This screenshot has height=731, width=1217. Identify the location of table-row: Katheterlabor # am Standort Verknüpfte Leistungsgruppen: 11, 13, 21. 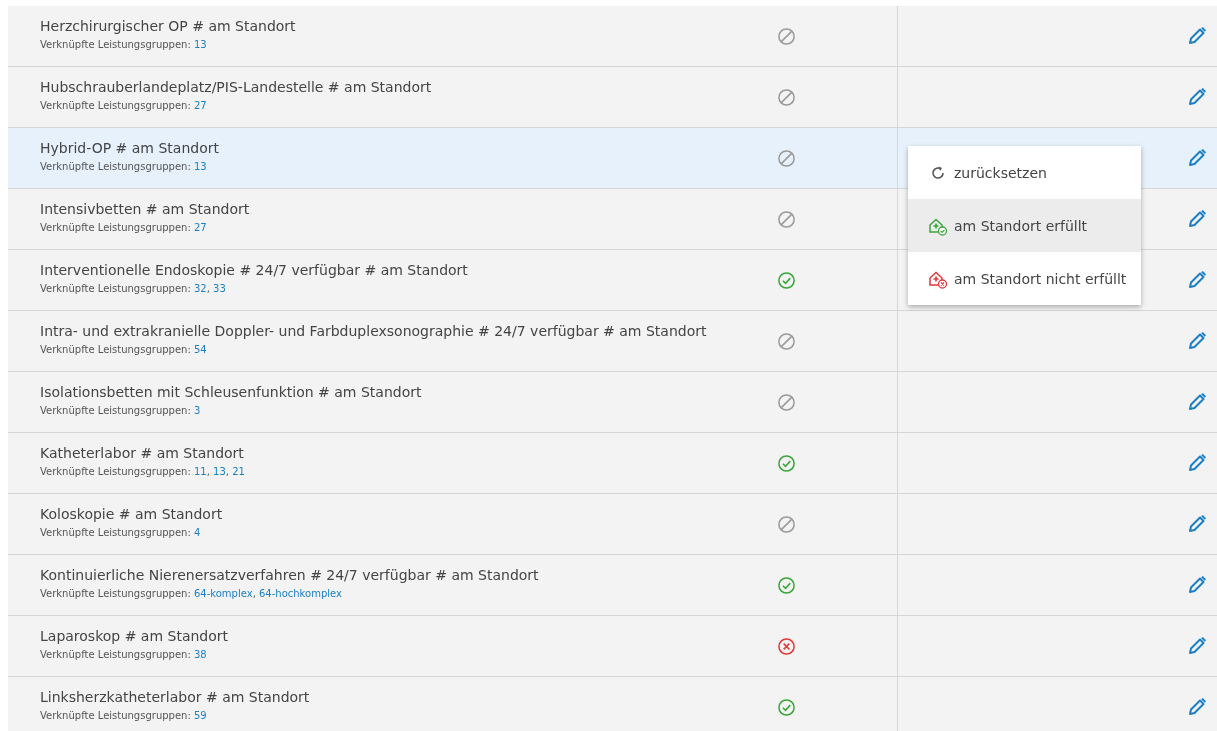
(612, 463).